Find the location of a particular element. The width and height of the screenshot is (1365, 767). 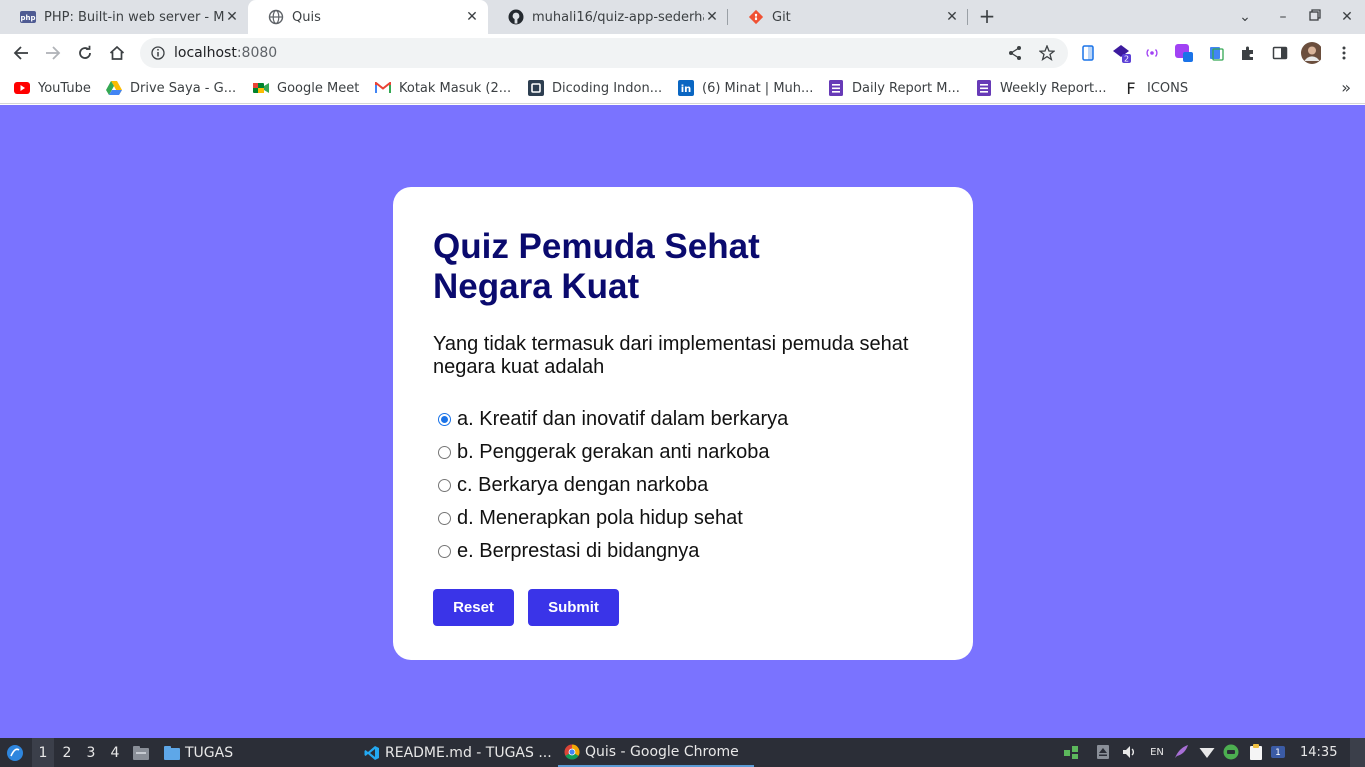

back-button is located at coordinates (21, 53).